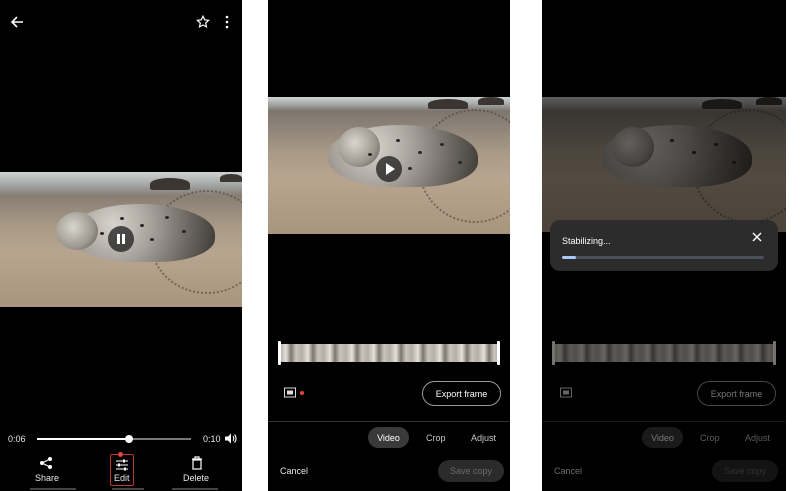 Image resolution: width=800 pixels, height=491 pixels. Describe the element at coordinates (47, 478) in the screenshot. I see `share-label: Share` at that location.